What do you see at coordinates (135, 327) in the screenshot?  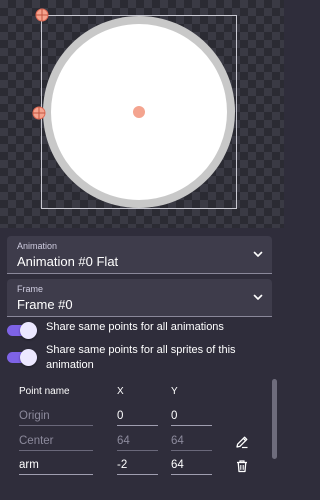 I see `share-points-animations-label: Share same points for all animations` at bounding box center [135, 327].